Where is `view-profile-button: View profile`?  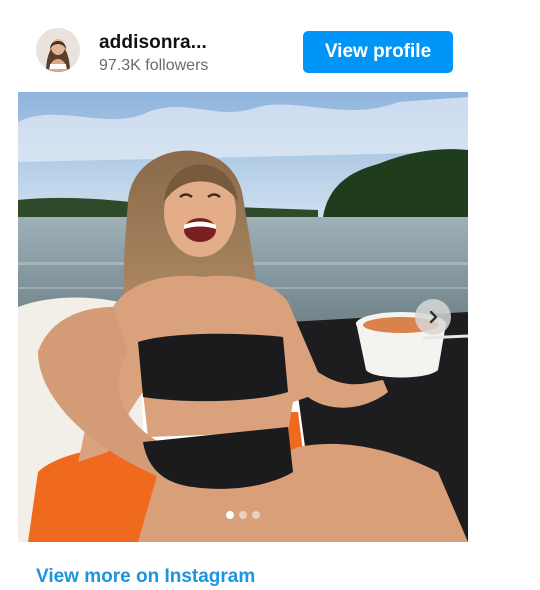
view-profile-button: View profile is located at coordinates (378, 52).